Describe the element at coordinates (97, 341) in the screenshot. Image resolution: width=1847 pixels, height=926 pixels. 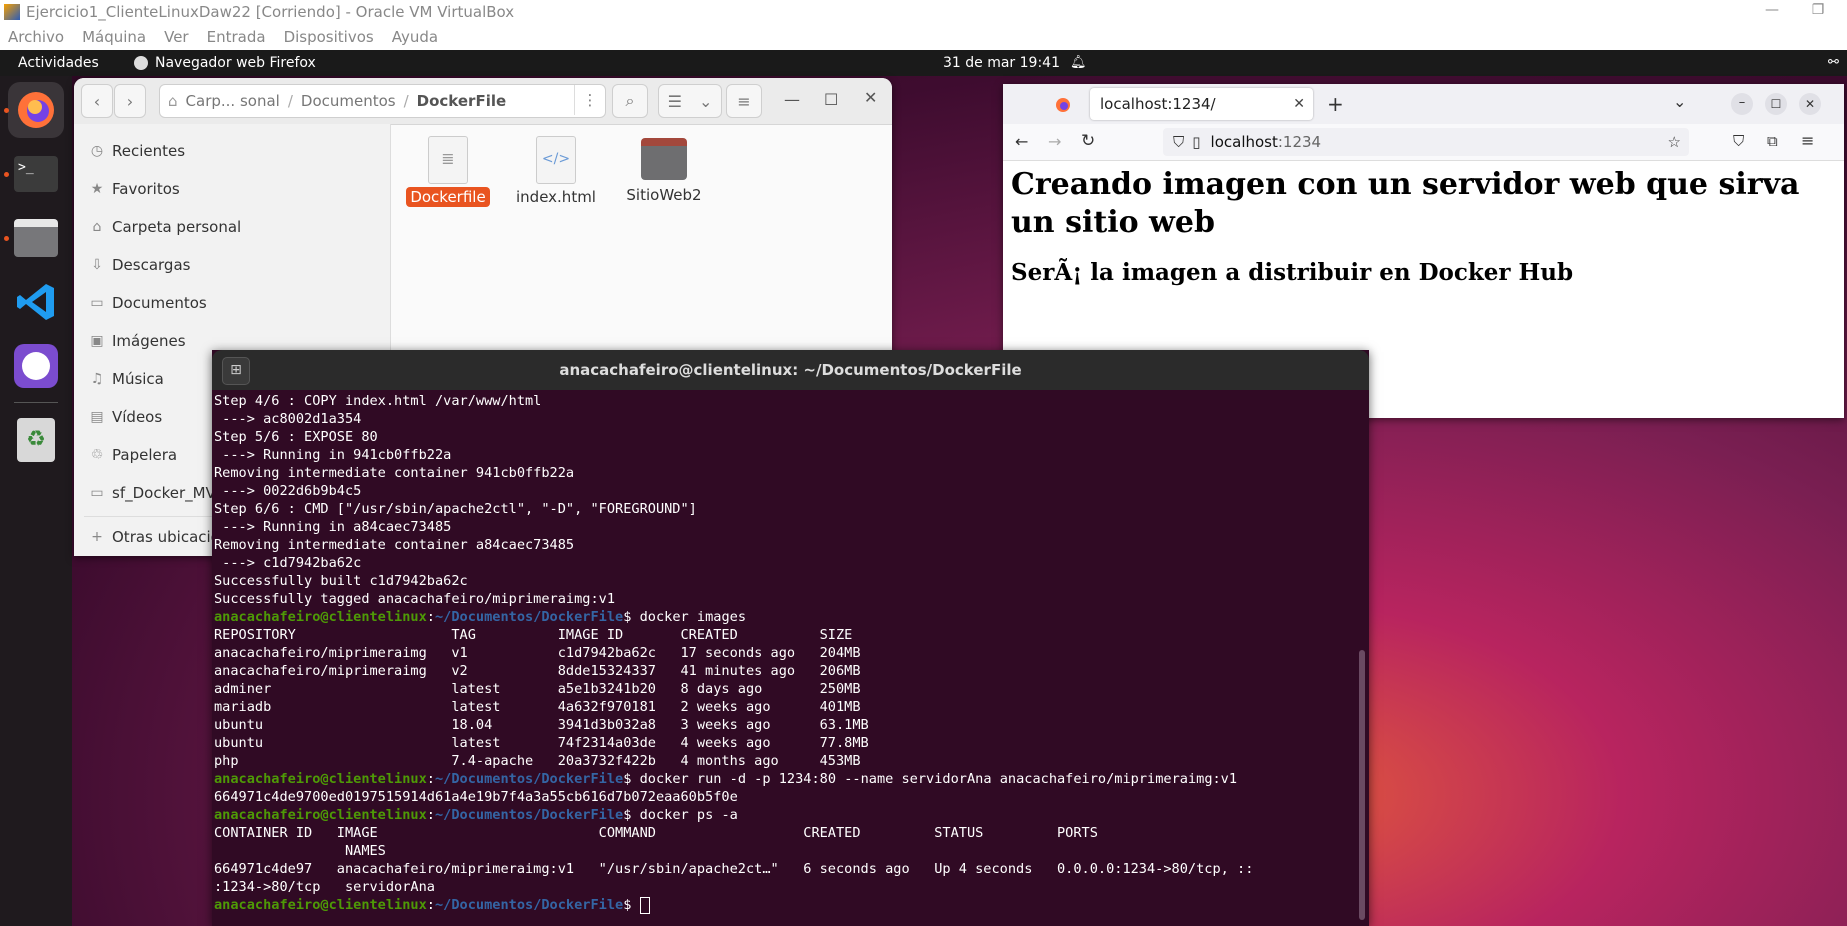
I see `image-icon: ▣` at that location.